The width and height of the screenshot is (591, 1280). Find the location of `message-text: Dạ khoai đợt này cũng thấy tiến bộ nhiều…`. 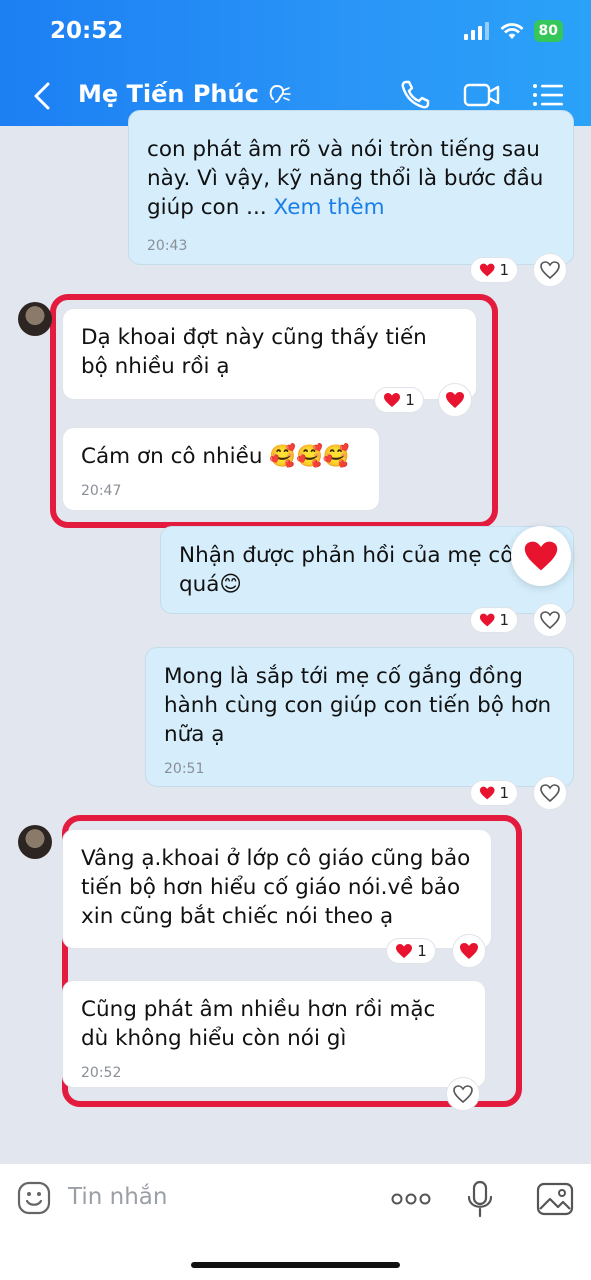

message-text: Dạ khoai đợt này cũng thấy tiến bộ nhiều… is located at coordinates (254, 352).